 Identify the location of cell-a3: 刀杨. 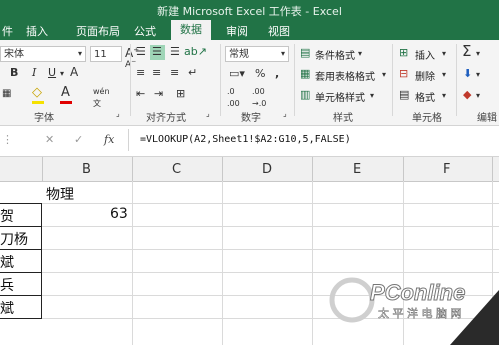
(14, 239).